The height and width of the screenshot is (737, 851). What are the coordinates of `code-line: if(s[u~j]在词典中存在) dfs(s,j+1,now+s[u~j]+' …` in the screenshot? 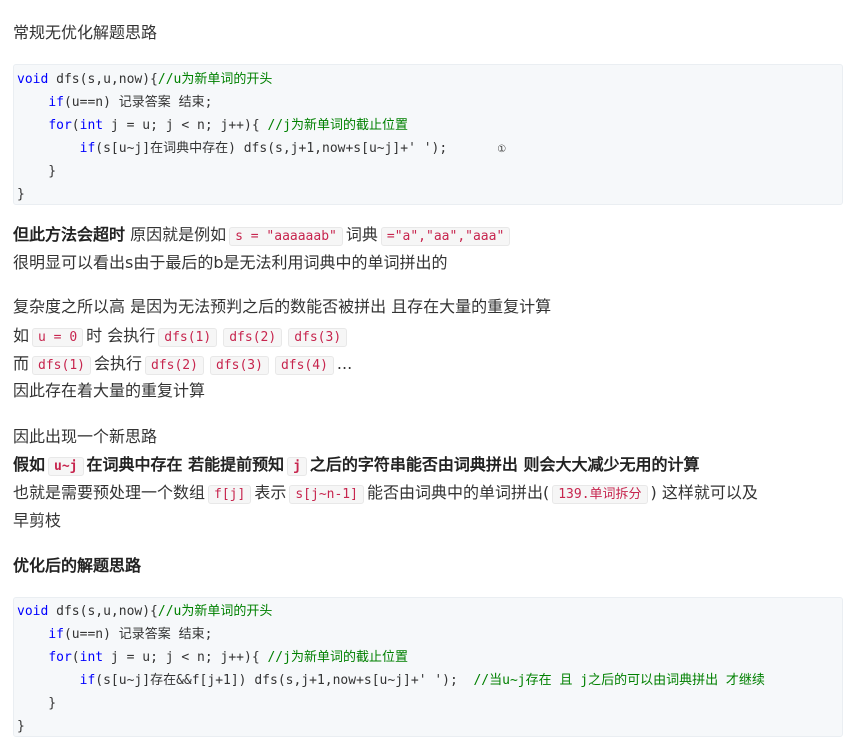 It's located at (428, 148).